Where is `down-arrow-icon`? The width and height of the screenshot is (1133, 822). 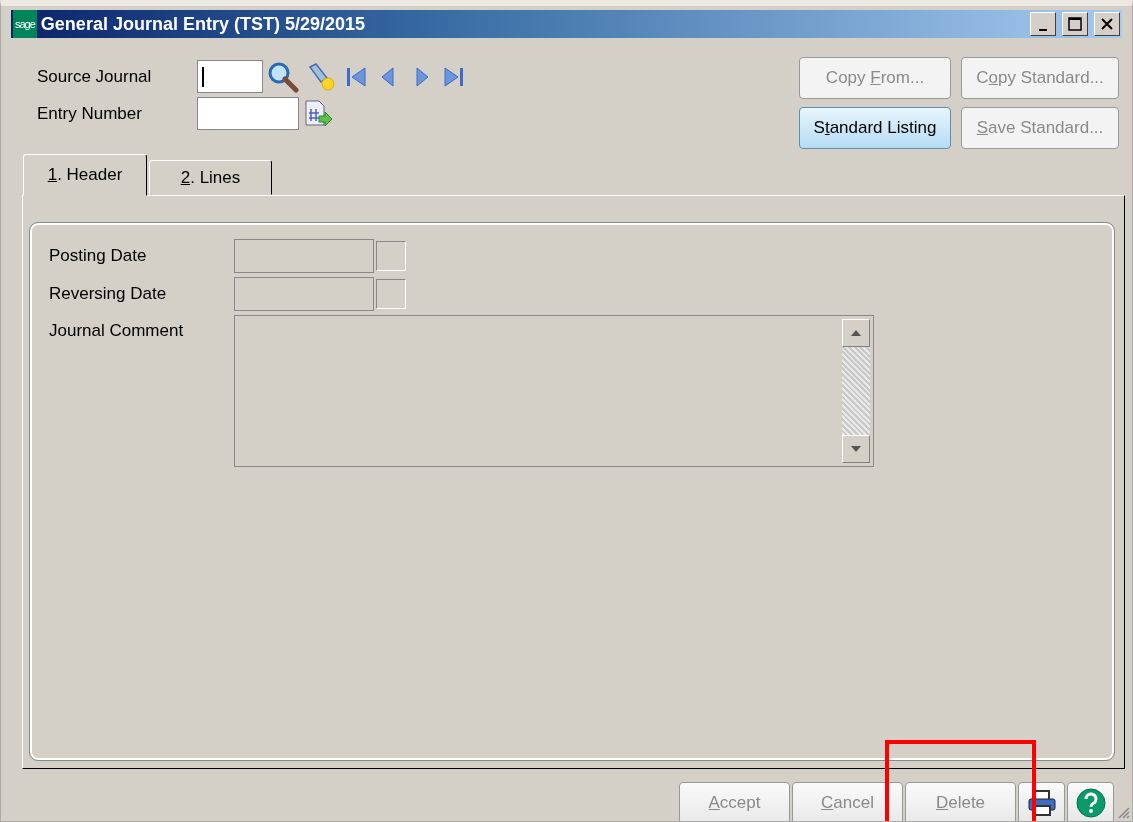
down-arrow-icon is located at coordinates (856, 449).